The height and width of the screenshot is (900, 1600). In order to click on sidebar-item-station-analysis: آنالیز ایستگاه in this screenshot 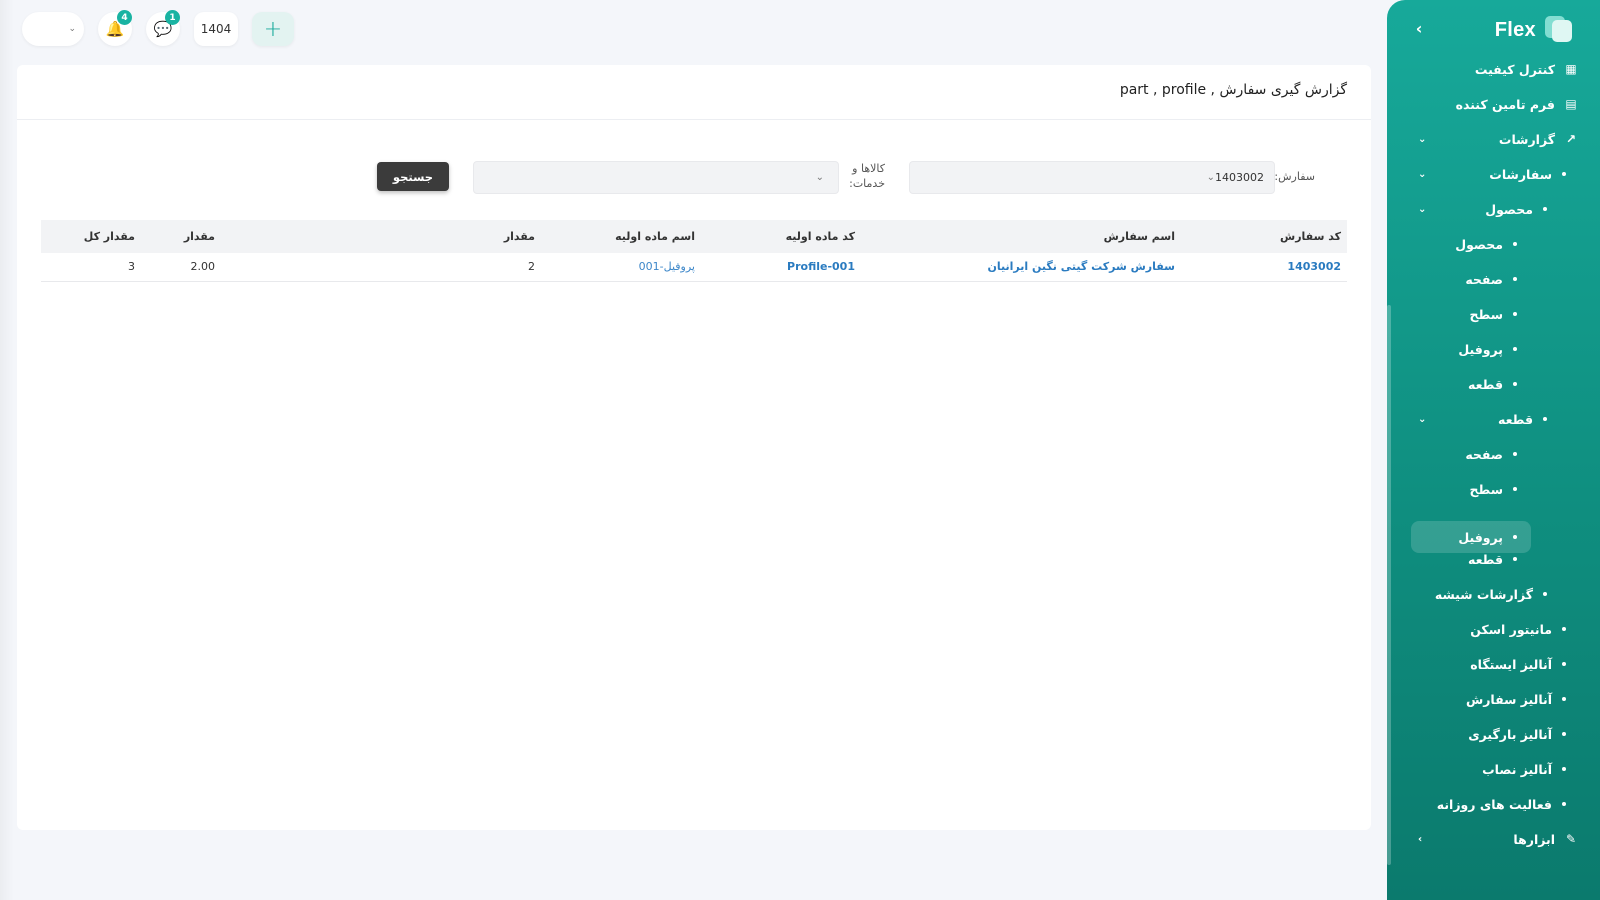, I will do `click(1518, 664)`.